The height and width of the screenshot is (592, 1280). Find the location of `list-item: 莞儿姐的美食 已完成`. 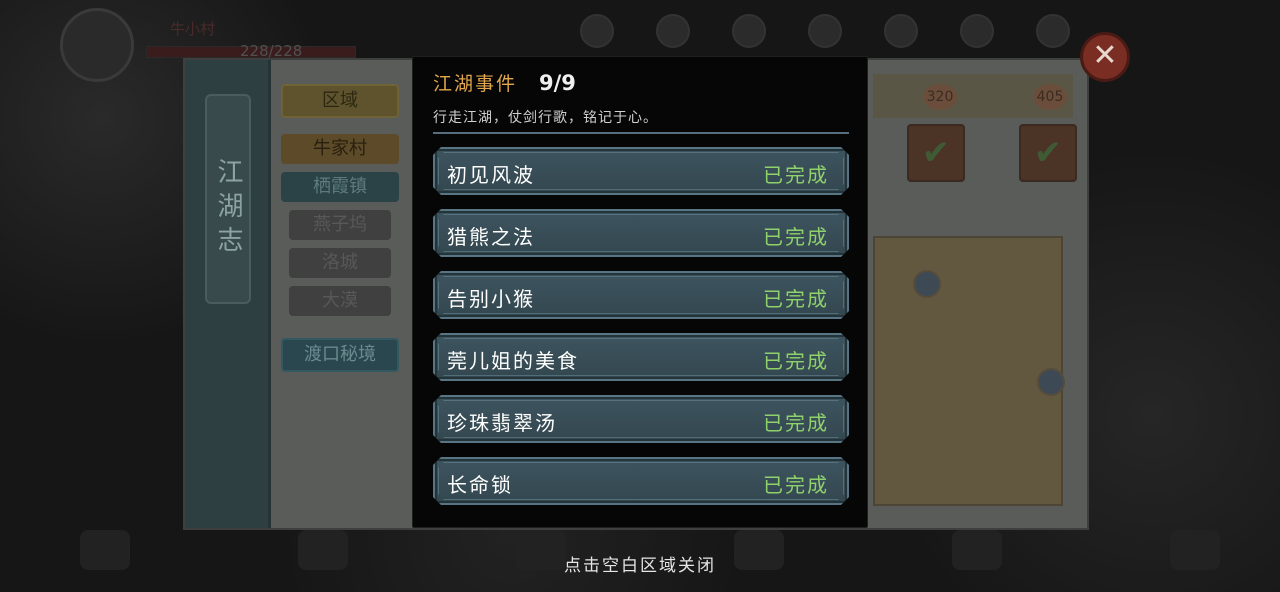

list-item: 莞儿姐的美食 已完成 is located at coordinates (641, 357).